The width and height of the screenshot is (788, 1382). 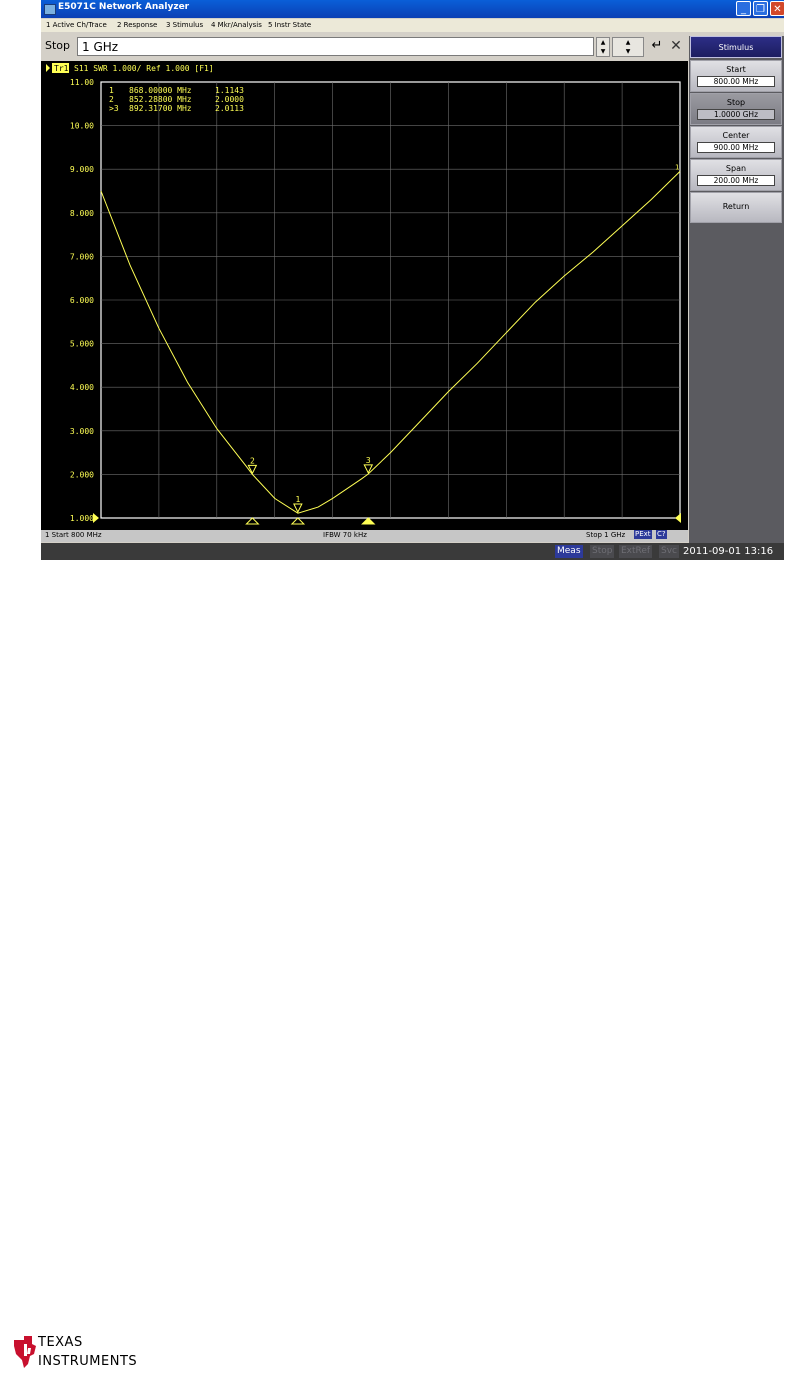 I want to click on trace-header: S11 SWR 1.000/ Ref 1.000 [F1], so click(x=144, y=68).